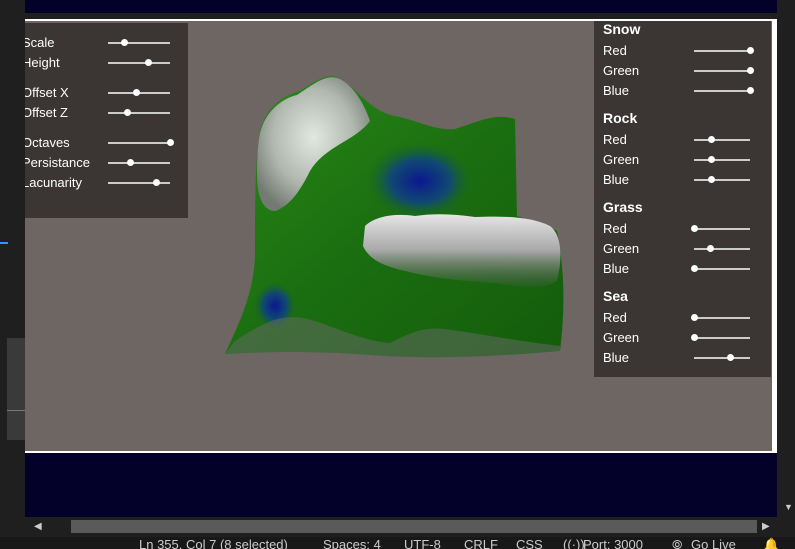 The width and height of the screenshot is (795, 549). I want to click on cursor-position: Ln 355, Col 7 (8 selected), so click(213, 543).